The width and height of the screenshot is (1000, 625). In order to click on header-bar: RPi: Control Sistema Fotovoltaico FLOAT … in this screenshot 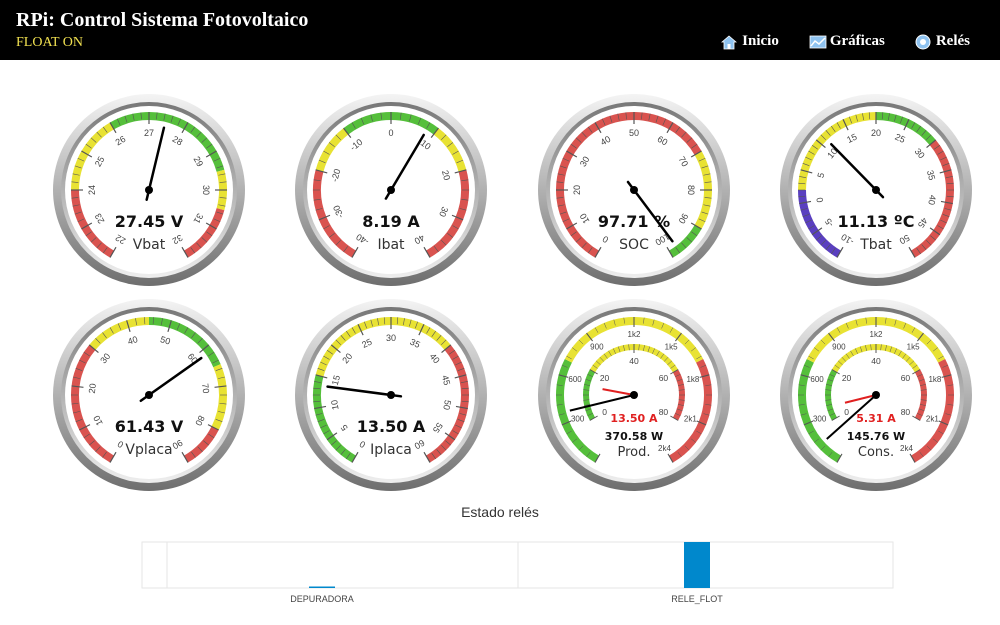, I will do `click(500, 30)`.